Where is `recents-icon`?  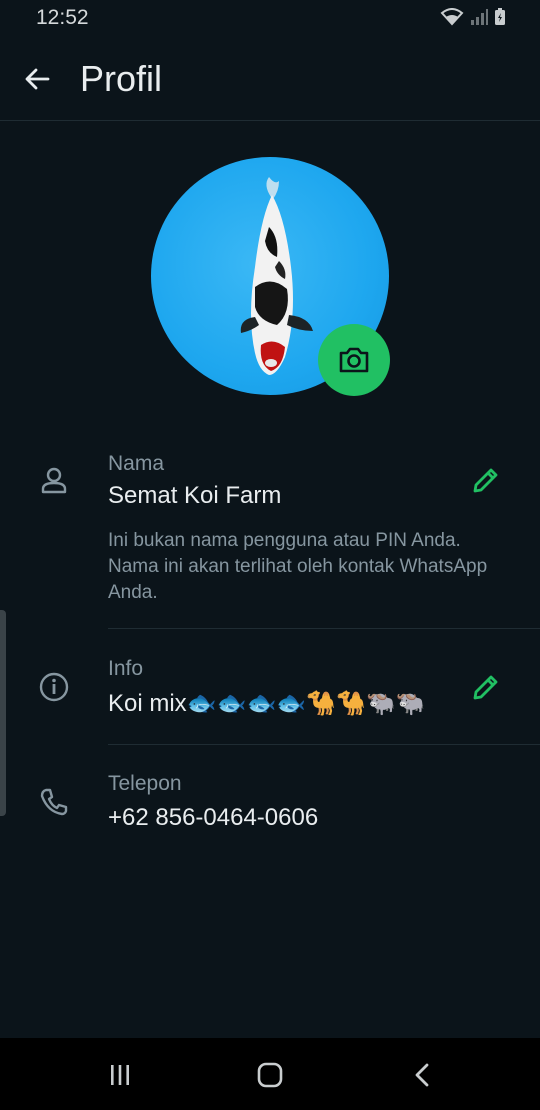
recents-icon is located at coordinates (120, 1075).